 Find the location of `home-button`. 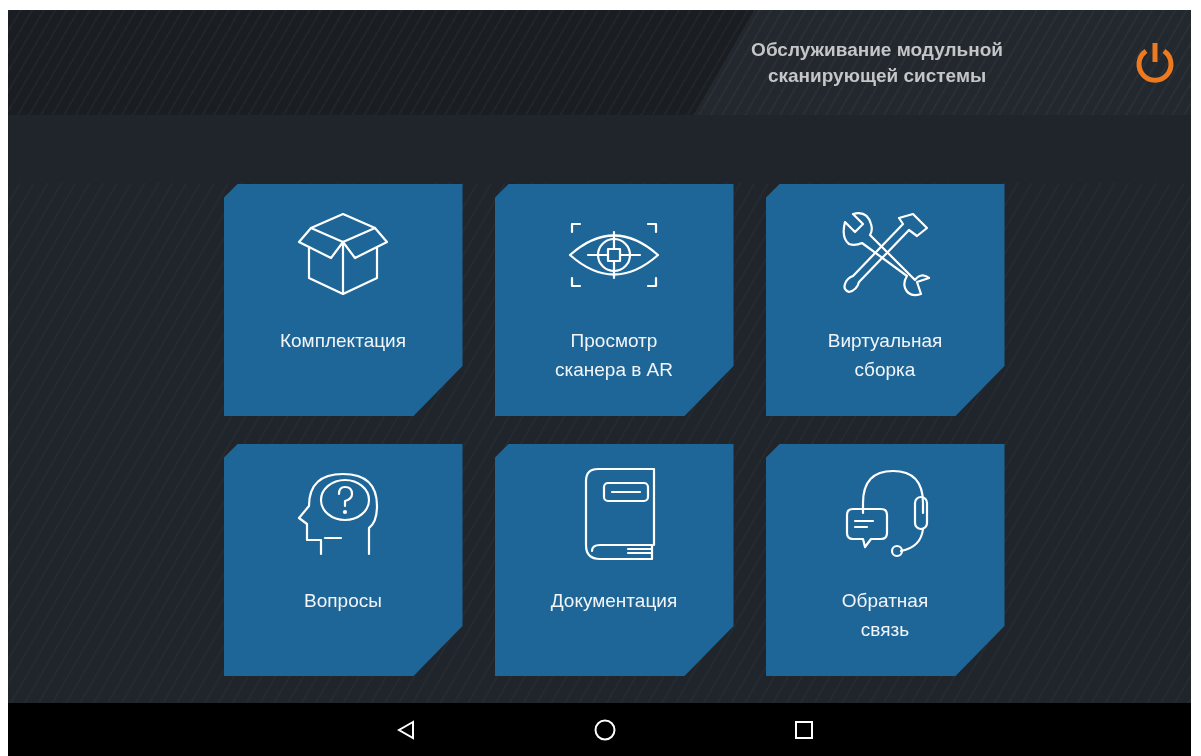

home-button is located at coordinates (604, 729).